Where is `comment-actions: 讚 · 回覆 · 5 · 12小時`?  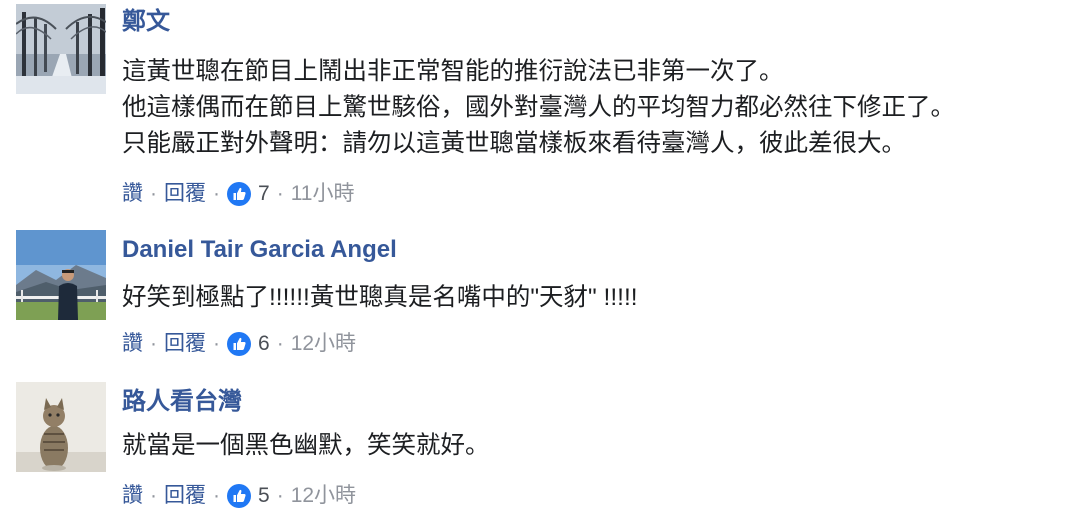
comment-actions: 讚 · 回覆 · 5 · 12小時 is located at coordinates (239, 496).